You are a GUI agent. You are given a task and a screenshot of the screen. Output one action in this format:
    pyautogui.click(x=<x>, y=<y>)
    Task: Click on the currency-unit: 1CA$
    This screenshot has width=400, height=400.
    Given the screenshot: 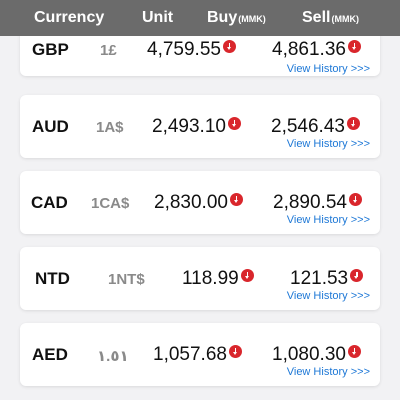 What is the action you would take?
    pyautogui.click(x=110, y=203)
    